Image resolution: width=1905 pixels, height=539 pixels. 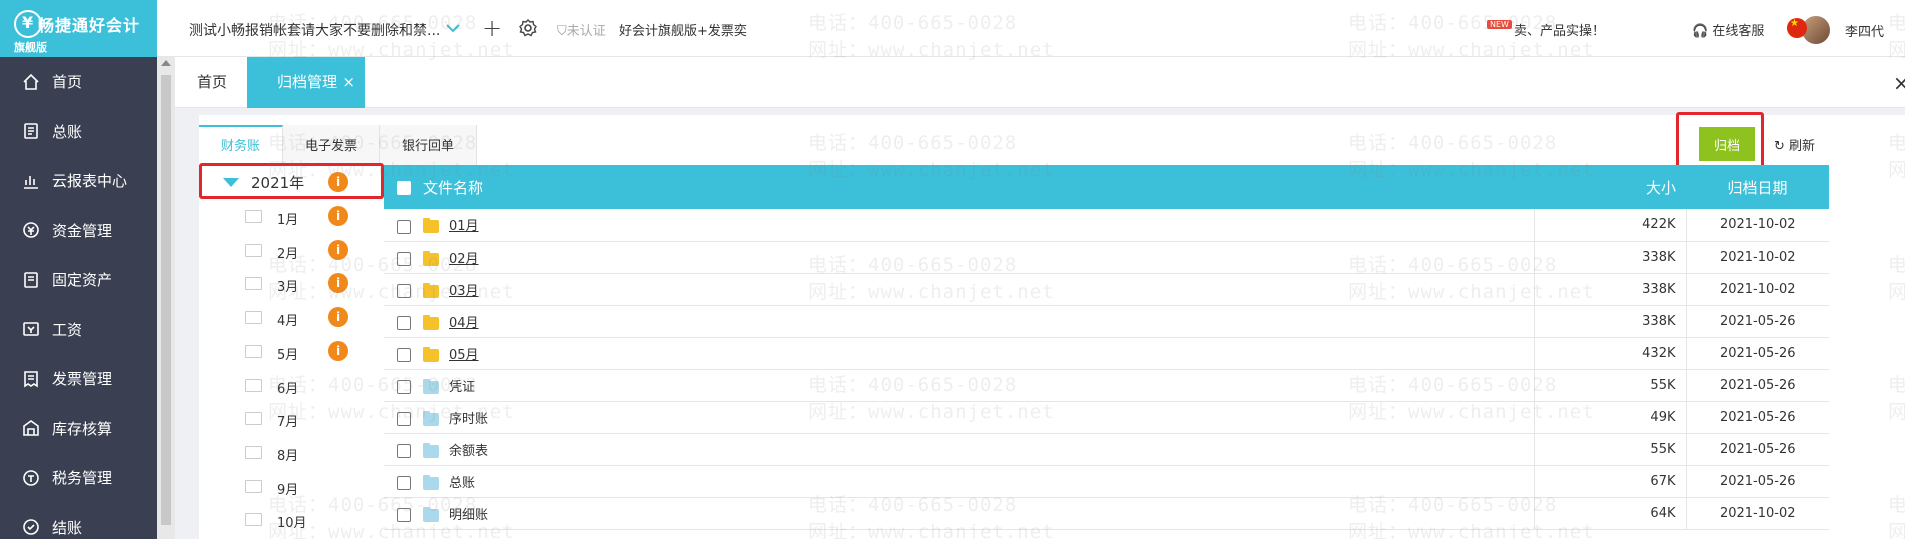 I want to click on certification-status: ⛉未认证, so click(x=581, y=29).